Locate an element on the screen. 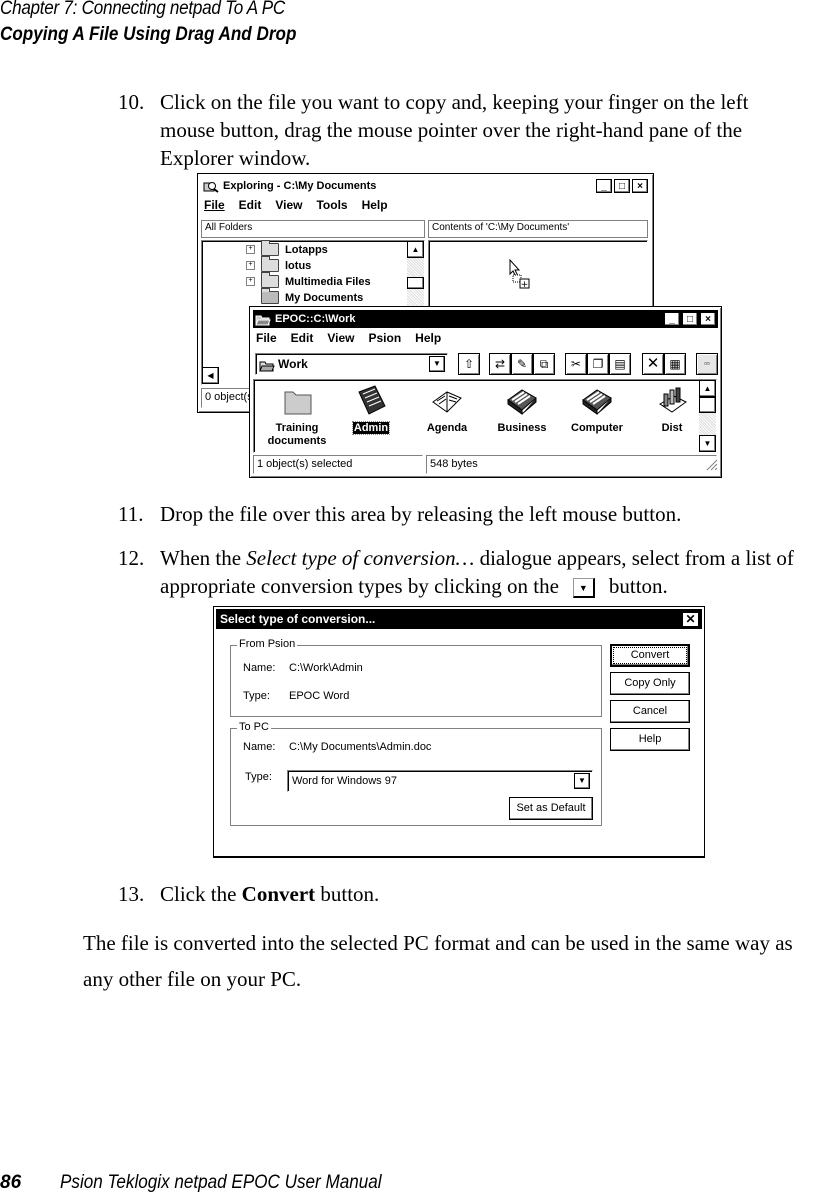 This screenshot has width=828, height=1199. text-run: Click the is located at coordinates (201, 894).